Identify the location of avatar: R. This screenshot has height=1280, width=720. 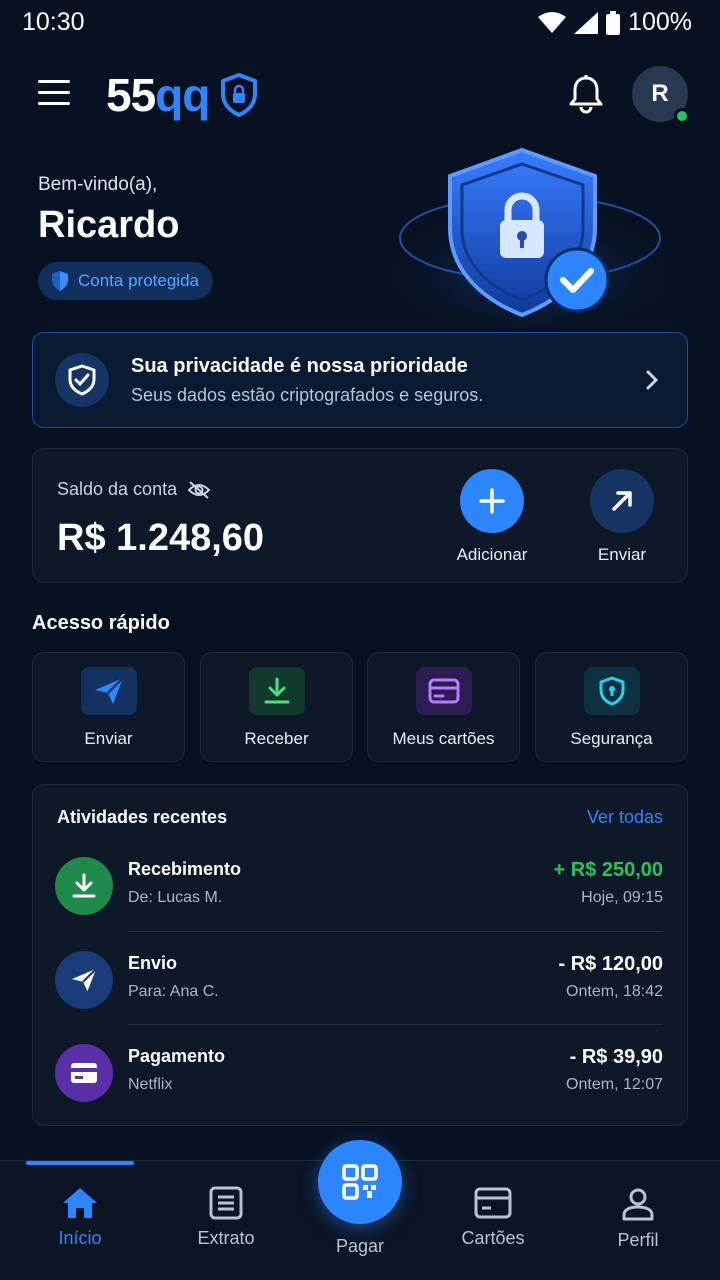
(661, 95).